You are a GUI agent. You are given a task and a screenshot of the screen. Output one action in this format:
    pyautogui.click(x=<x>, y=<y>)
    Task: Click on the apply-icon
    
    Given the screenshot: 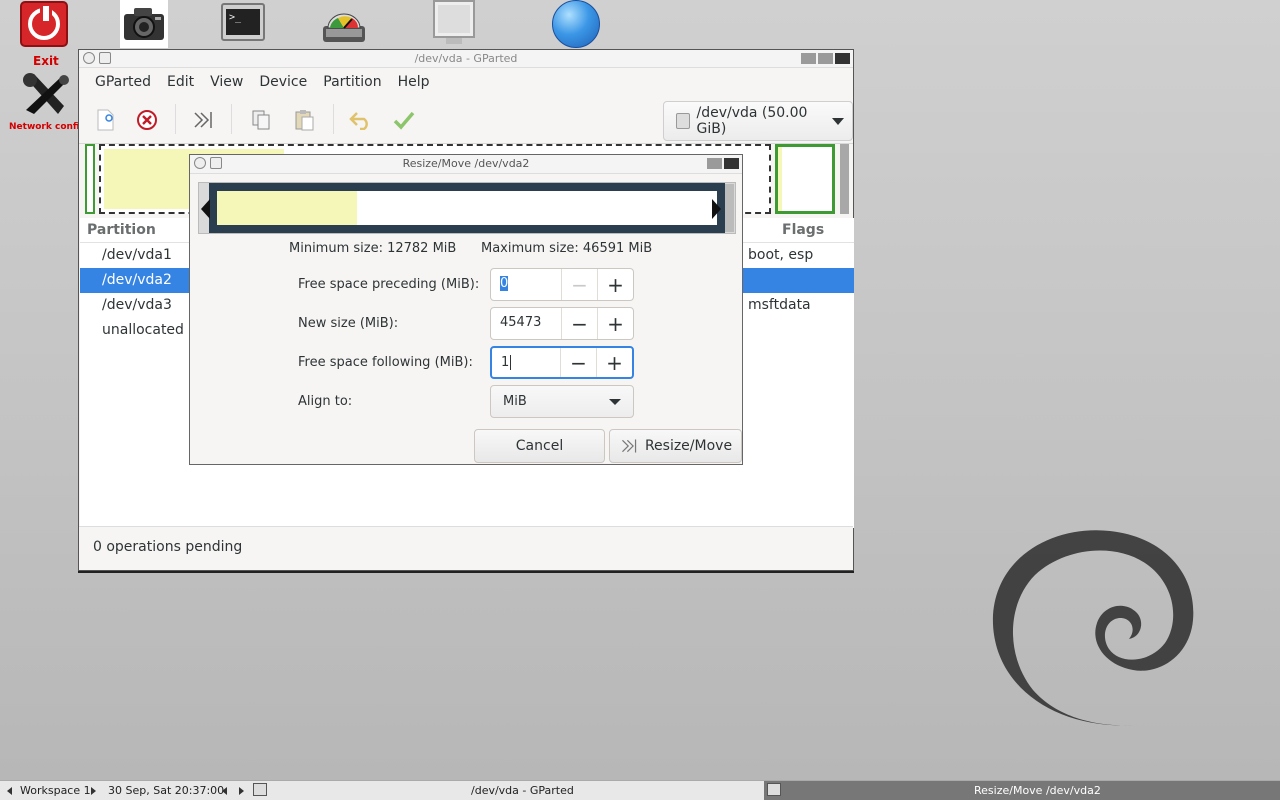 What is the action you would take?
    pyautogui.click(x=404, y=120)
    